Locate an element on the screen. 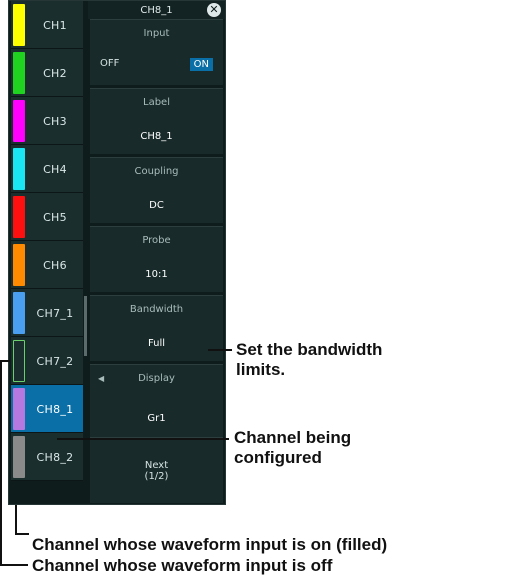  next-label: Next is located at coordinates (156, 465).